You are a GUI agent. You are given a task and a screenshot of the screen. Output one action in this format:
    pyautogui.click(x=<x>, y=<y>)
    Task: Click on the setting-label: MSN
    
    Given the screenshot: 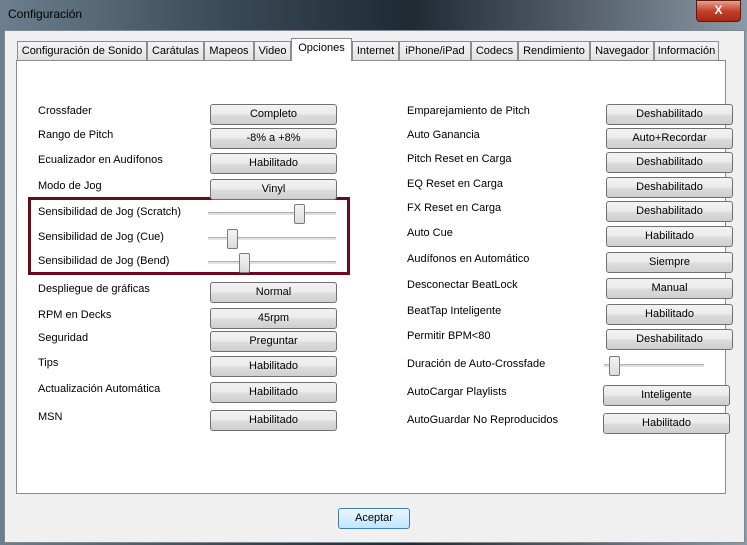 What is the action you would take?
    pyautogui.click(x=50, y=417)
    